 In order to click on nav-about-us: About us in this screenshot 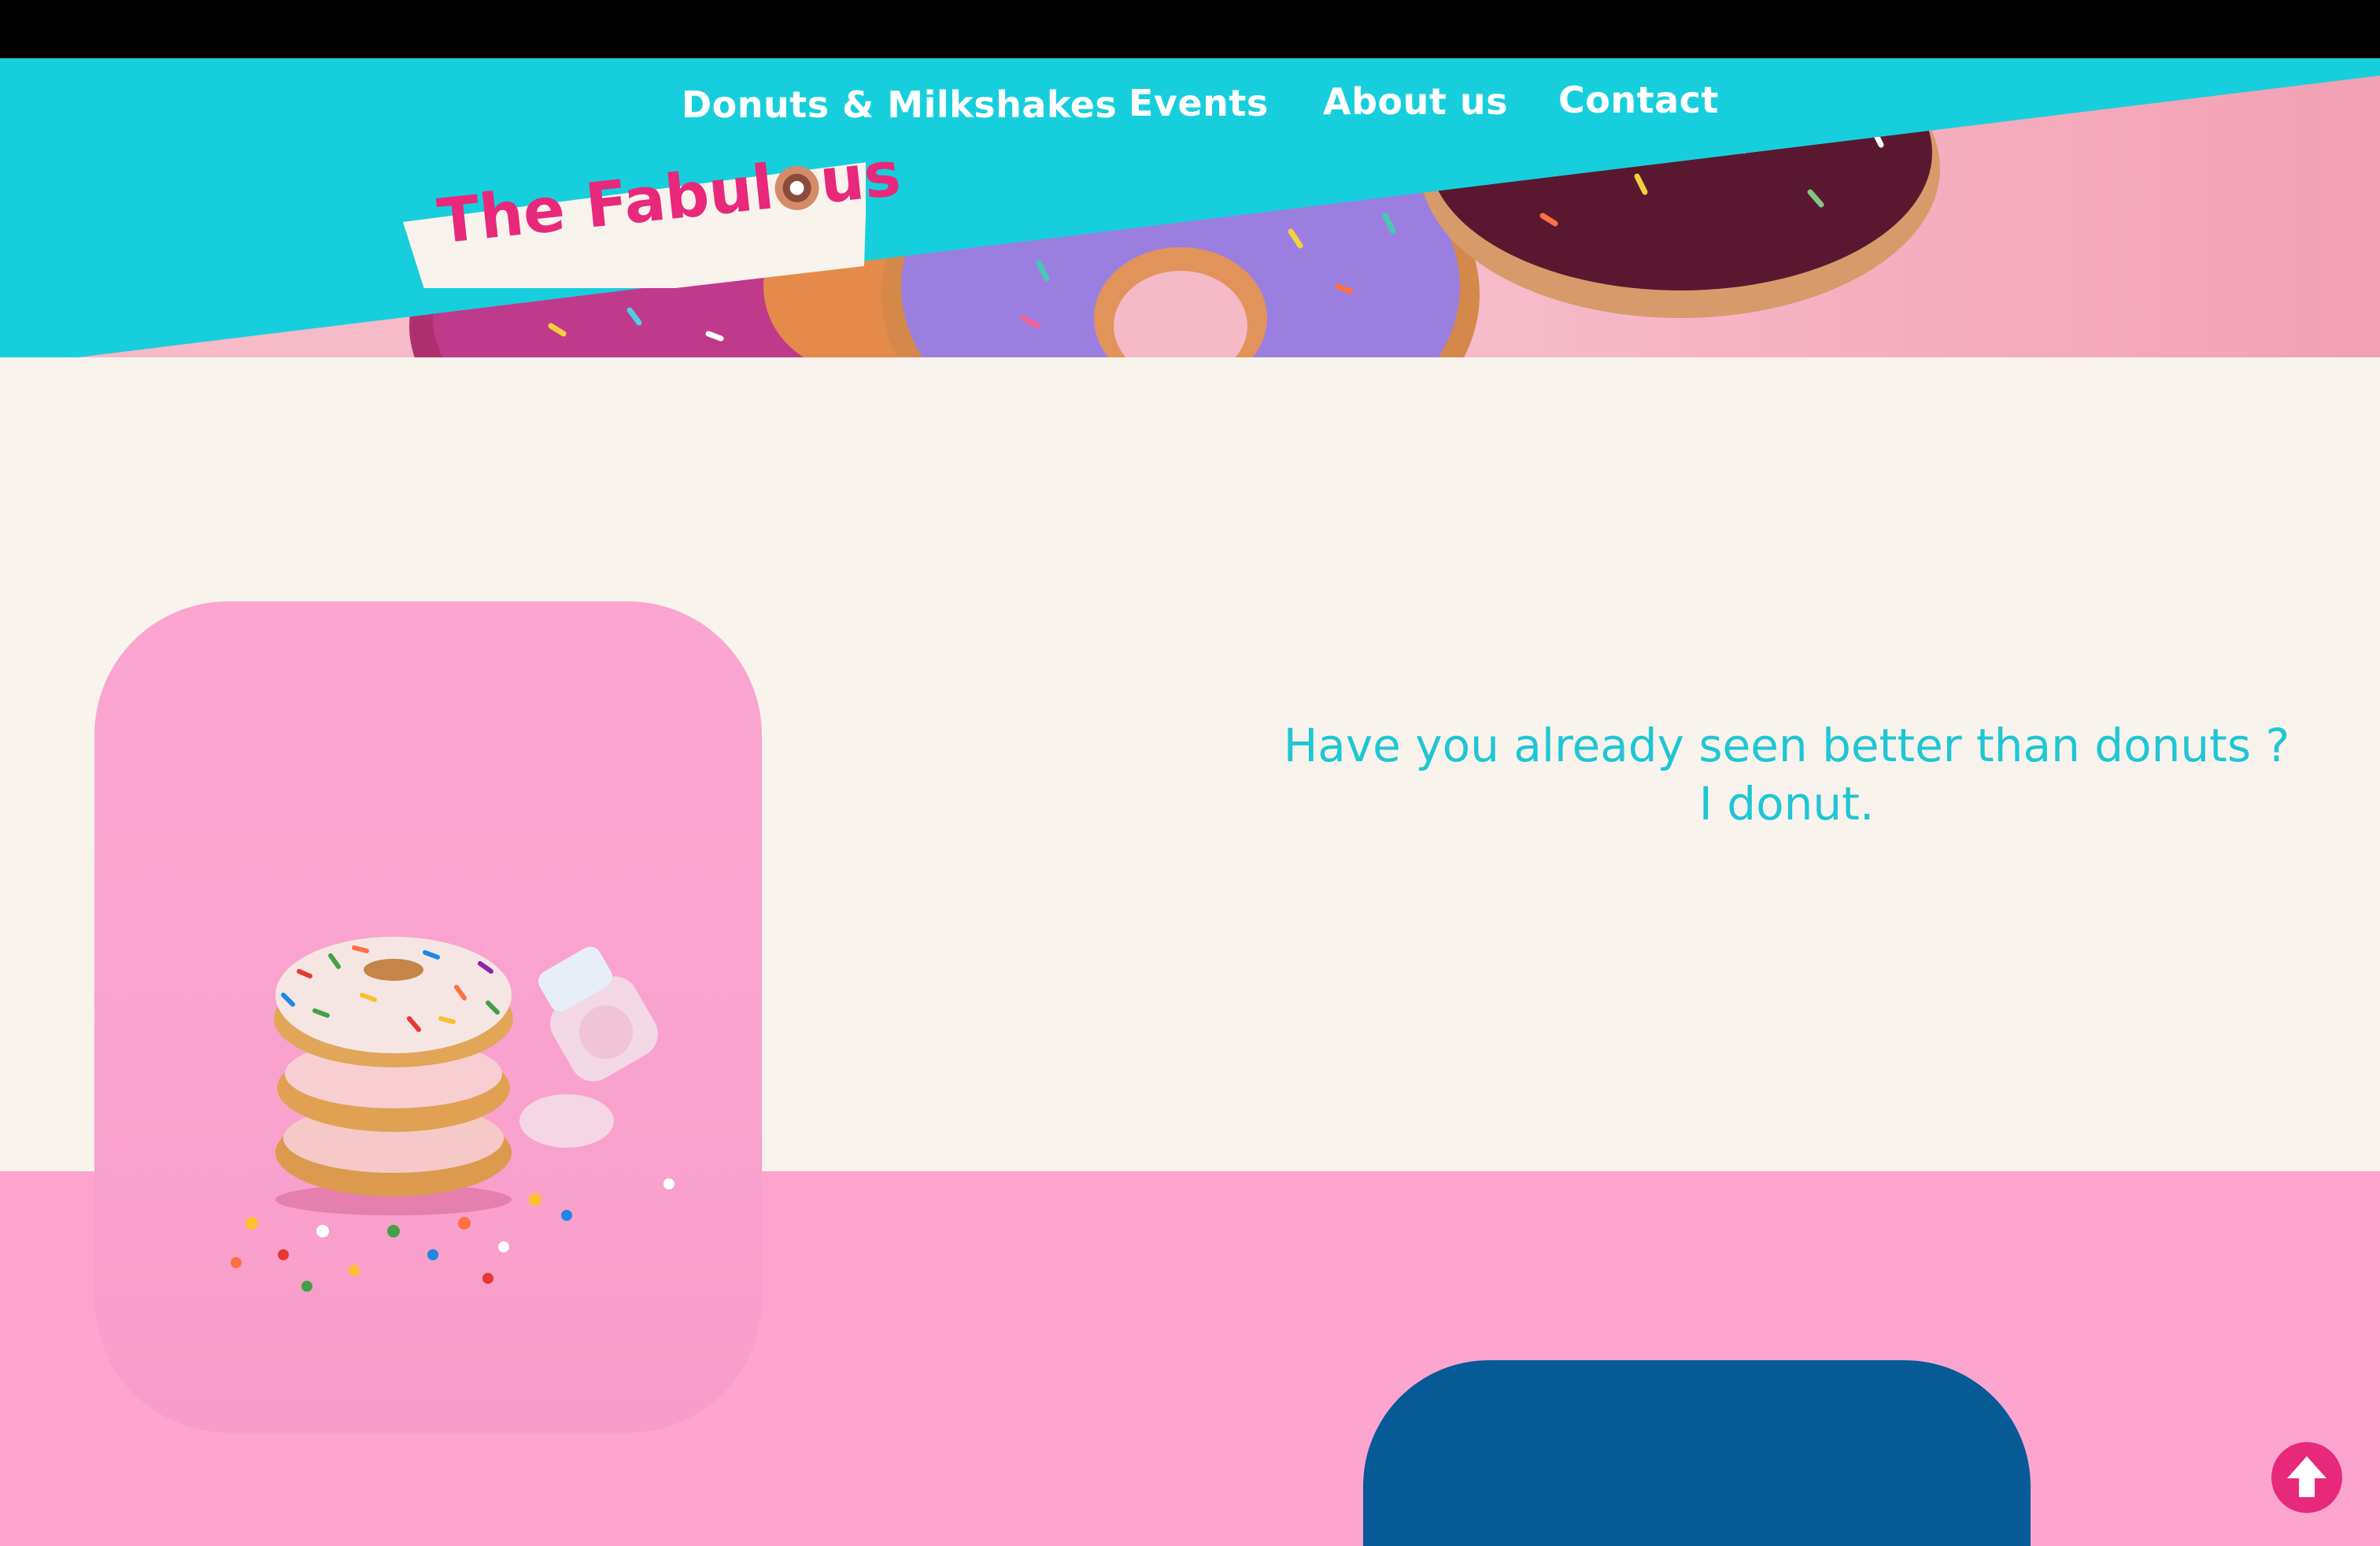, I will do `click(1415, 101)`.